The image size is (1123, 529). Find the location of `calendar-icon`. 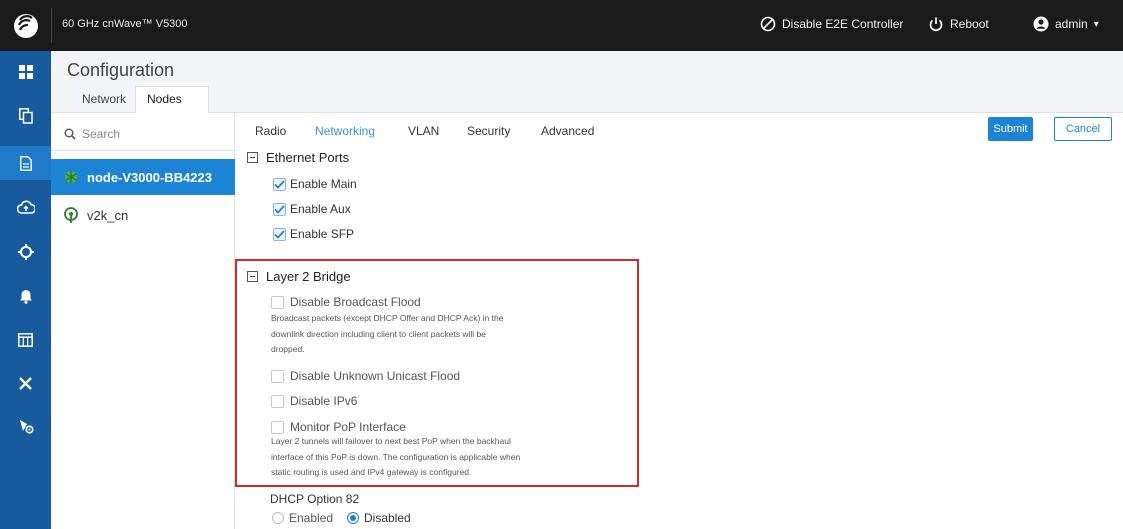

calendar-icon is located at coordinates (25, 340).